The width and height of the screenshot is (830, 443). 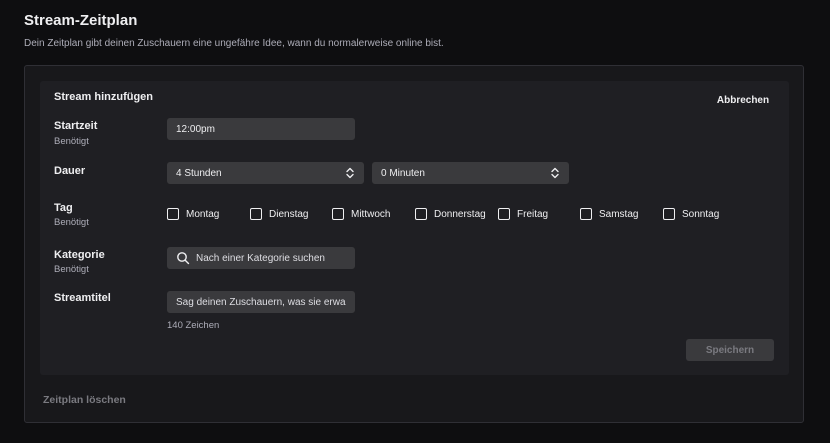 I want to click on day-option-label: Montag, so click(x=203, y=214).